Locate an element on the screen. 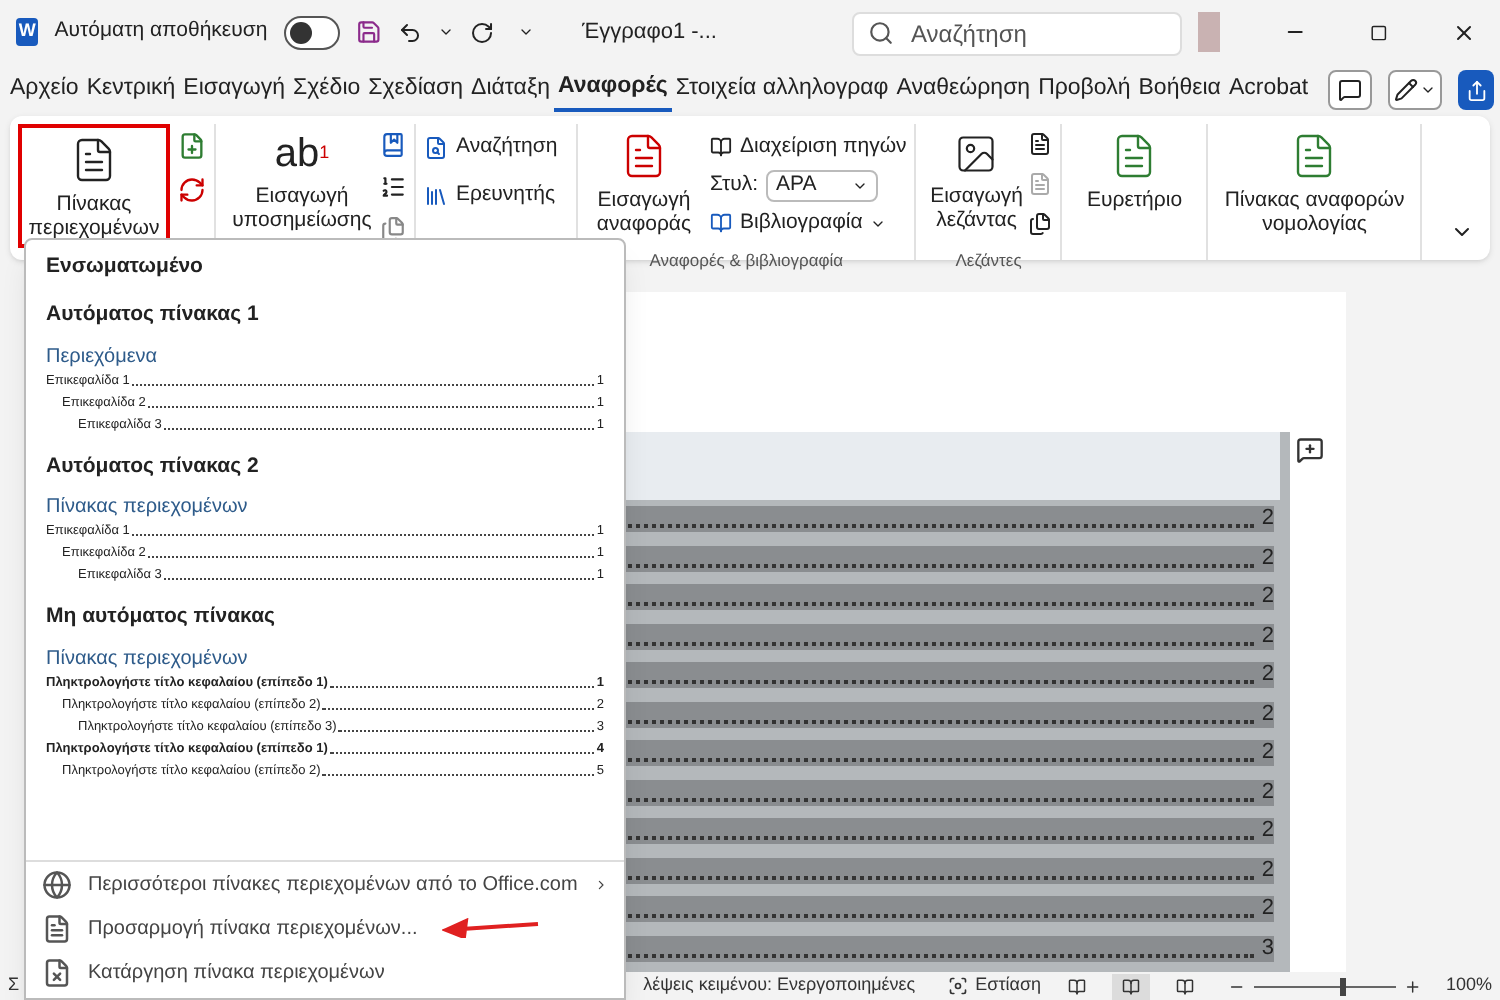 The height and width of the screenshot is (1000, 1500). share-icon is located at coordinates (1476, 90).